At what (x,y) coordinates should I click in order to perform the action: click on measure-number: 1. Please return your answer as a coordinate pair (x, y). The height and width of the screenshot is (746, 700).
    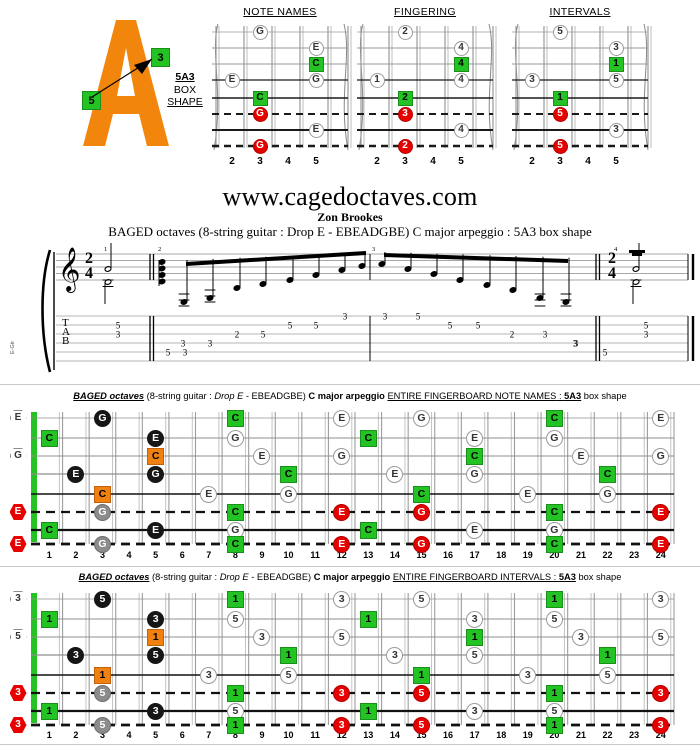
    Looking at the image, I should click on (105, 249).